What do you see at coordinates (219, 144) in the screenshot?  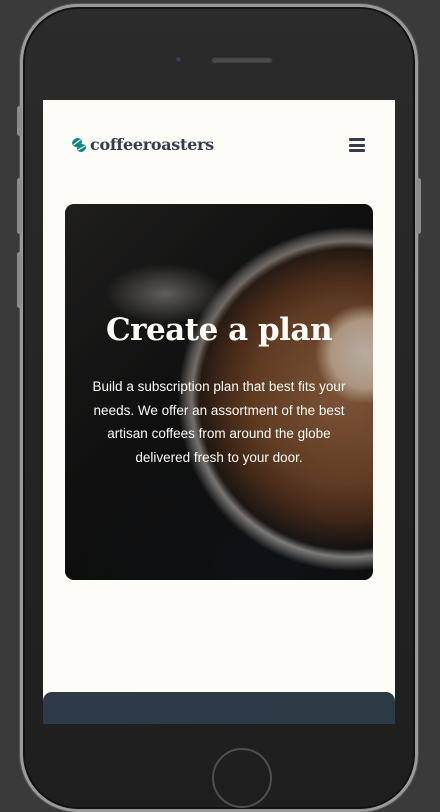 I see `site-header: coffeeroasters` at bounding box center [219, 144].